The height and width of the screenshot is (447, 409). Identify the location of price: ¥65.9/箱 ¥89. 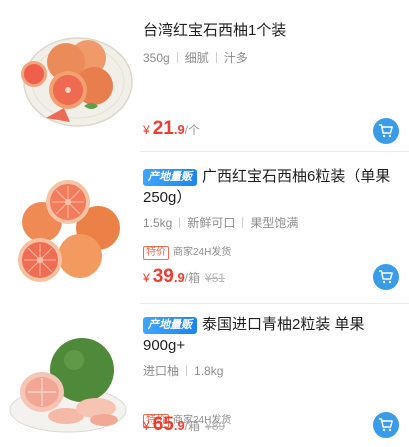
(184, 425).